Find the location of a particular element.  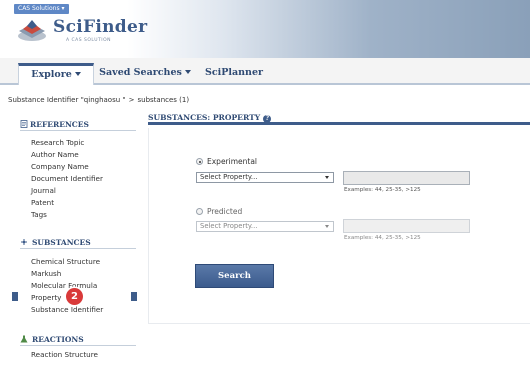

tab-sciplanner-label: SciPlanner is located at coordinates (234, 72).